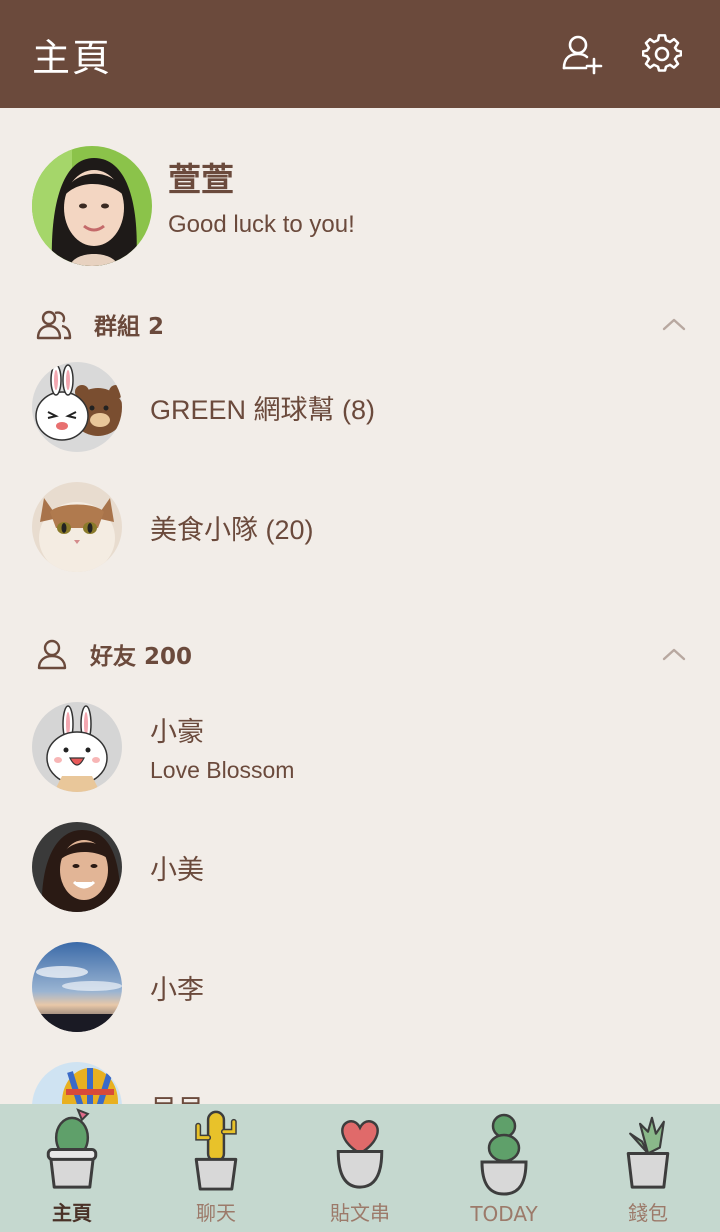  Describe the element at coordinates (361, 654) in the screenshot. I see `friends-section-header: 好友 200` at that location.